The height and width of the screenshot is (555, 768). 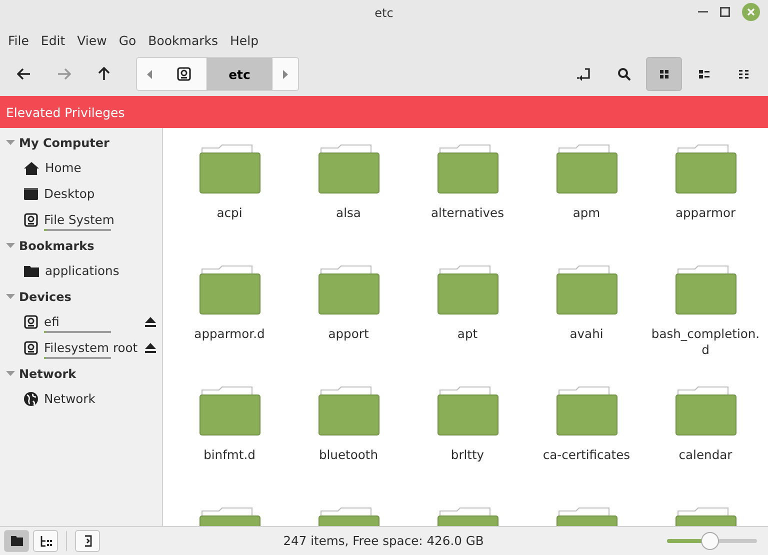 I want to click on sidebar-item: Home, so click(x=81, y=168).